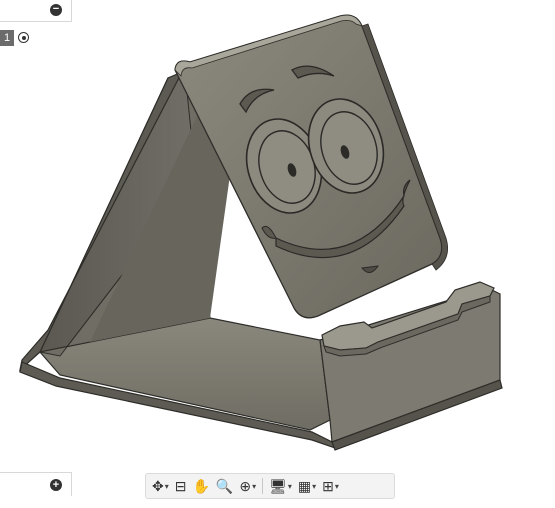 The height and width of the screenshot is (508, 555). I want to click on expand-icon: +, so click(56, 485).